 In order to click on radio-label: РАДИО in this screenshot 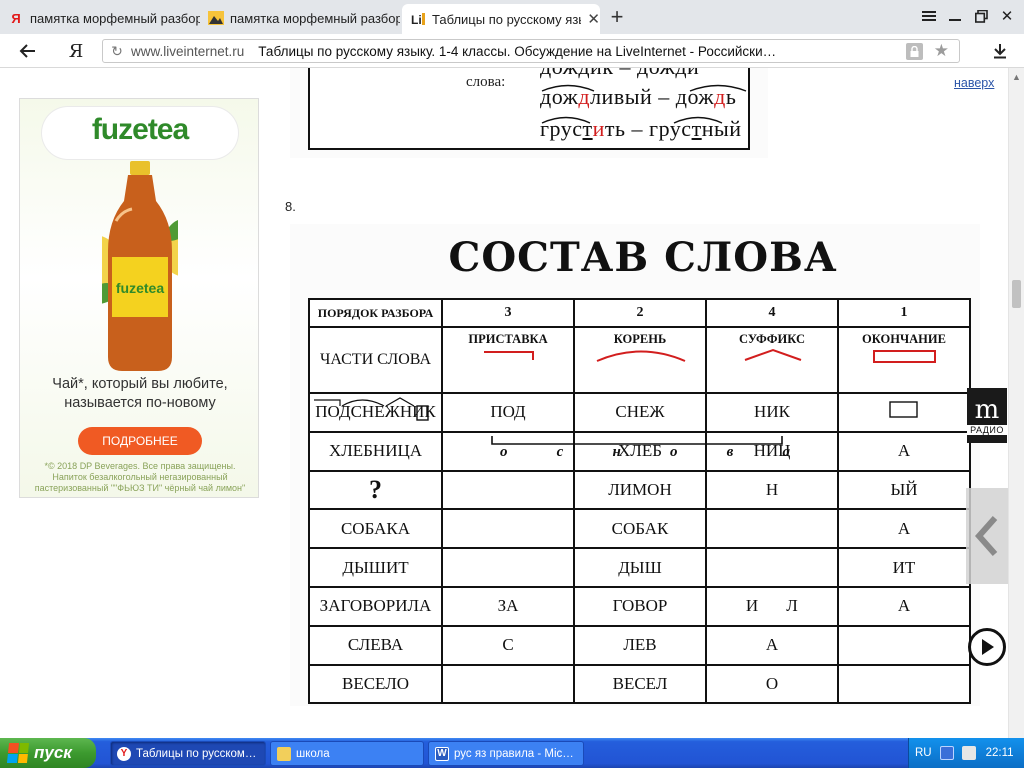, I will do `click(987, 429)`.